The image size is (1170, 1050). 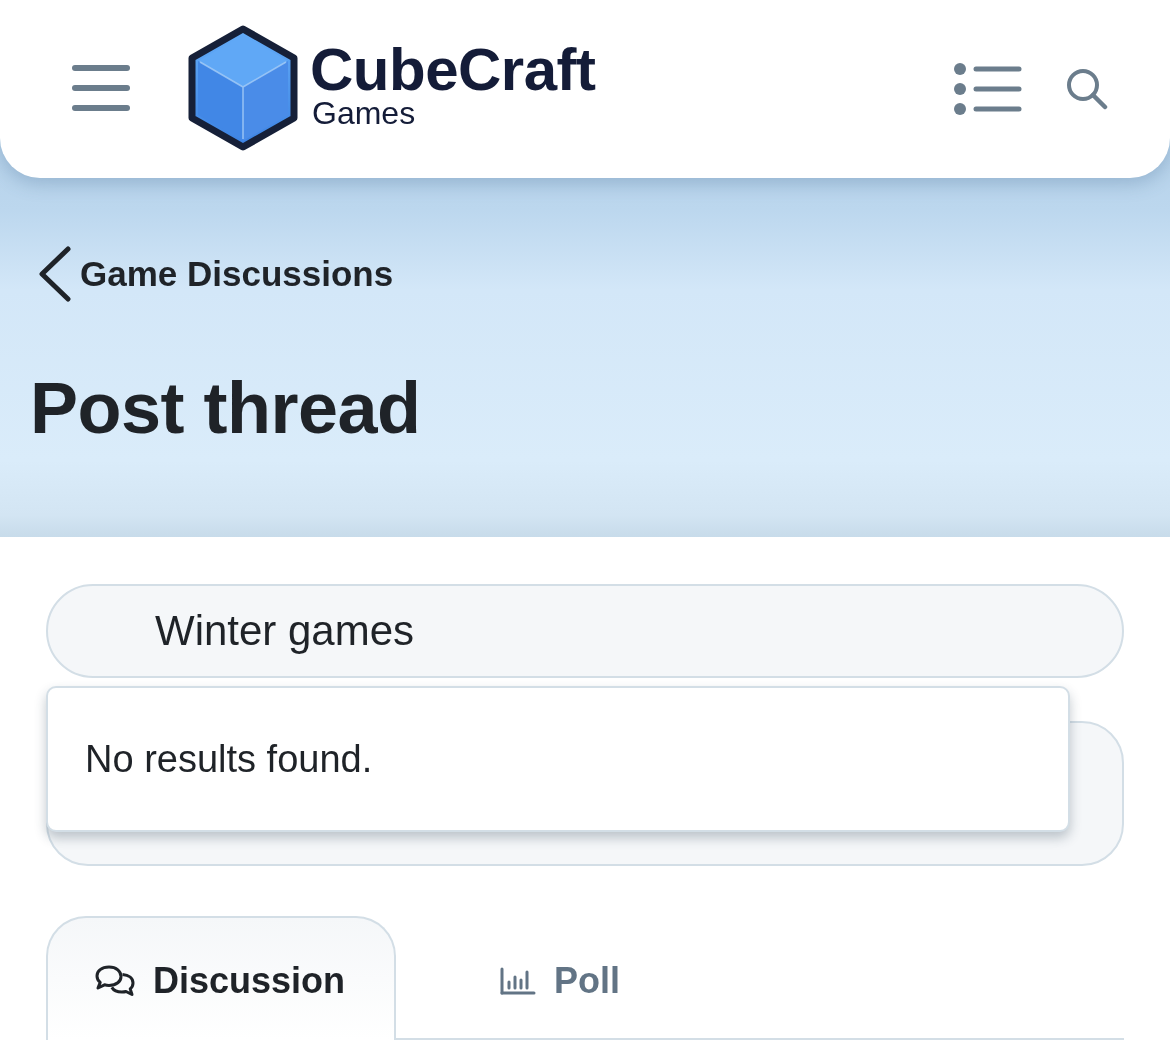 I want to click on list-icon, so click(x=988, y=89).